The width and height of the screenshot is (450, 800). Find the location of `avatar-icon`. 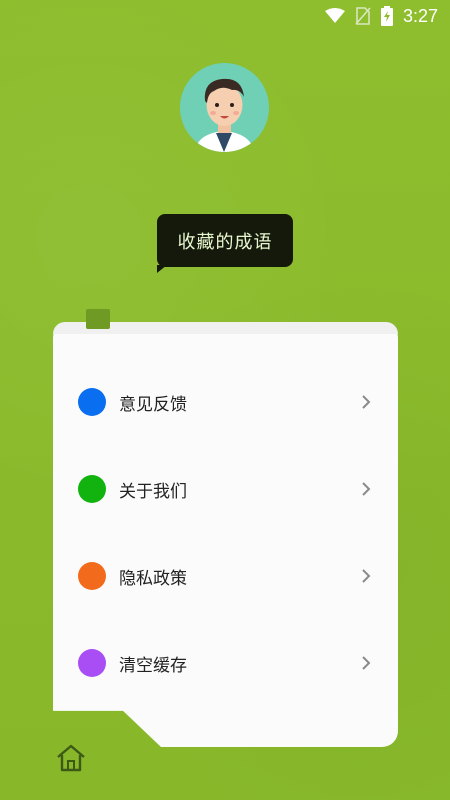

avatar-icon is located at coordinates (224, 107).